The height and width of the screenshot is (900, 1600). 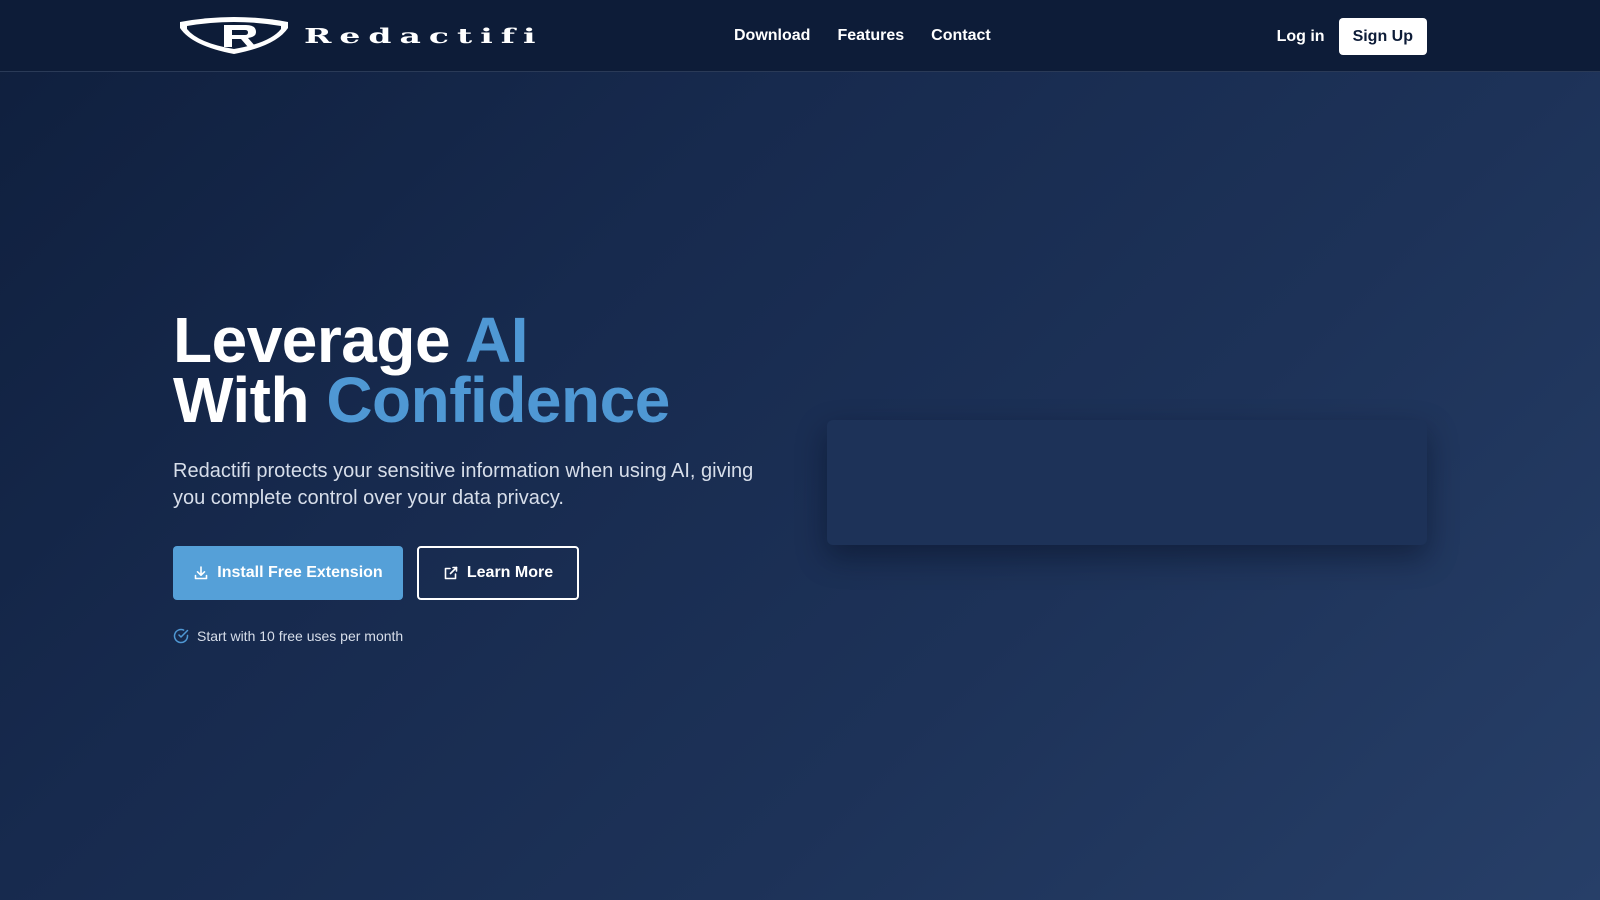 What do you see at coordinates (510, 572) in the screenshot?
I see `learn-more-label: Learn More` at bounding box center [510, 572].